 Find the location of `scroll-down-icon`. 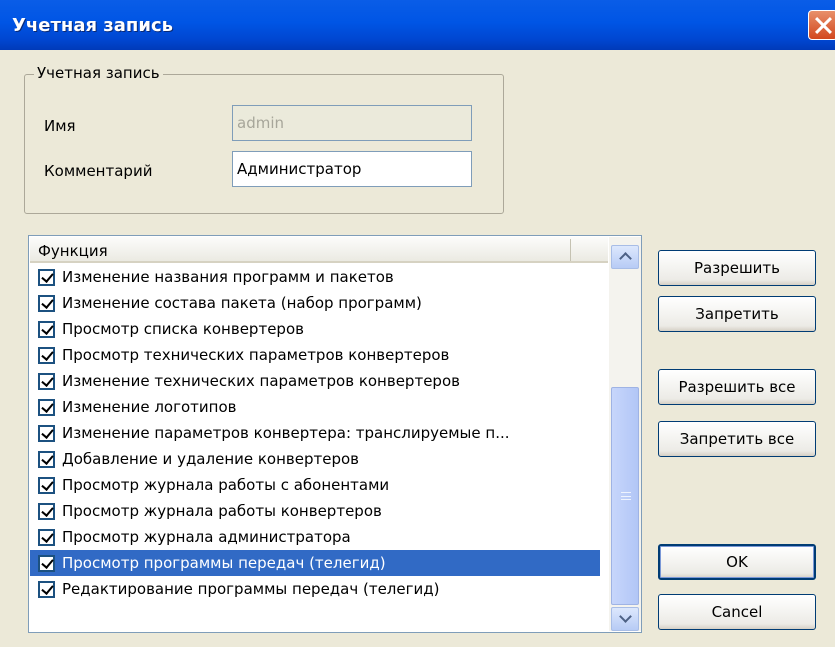

scroll-down-icon is located at coordinates (625, 619).